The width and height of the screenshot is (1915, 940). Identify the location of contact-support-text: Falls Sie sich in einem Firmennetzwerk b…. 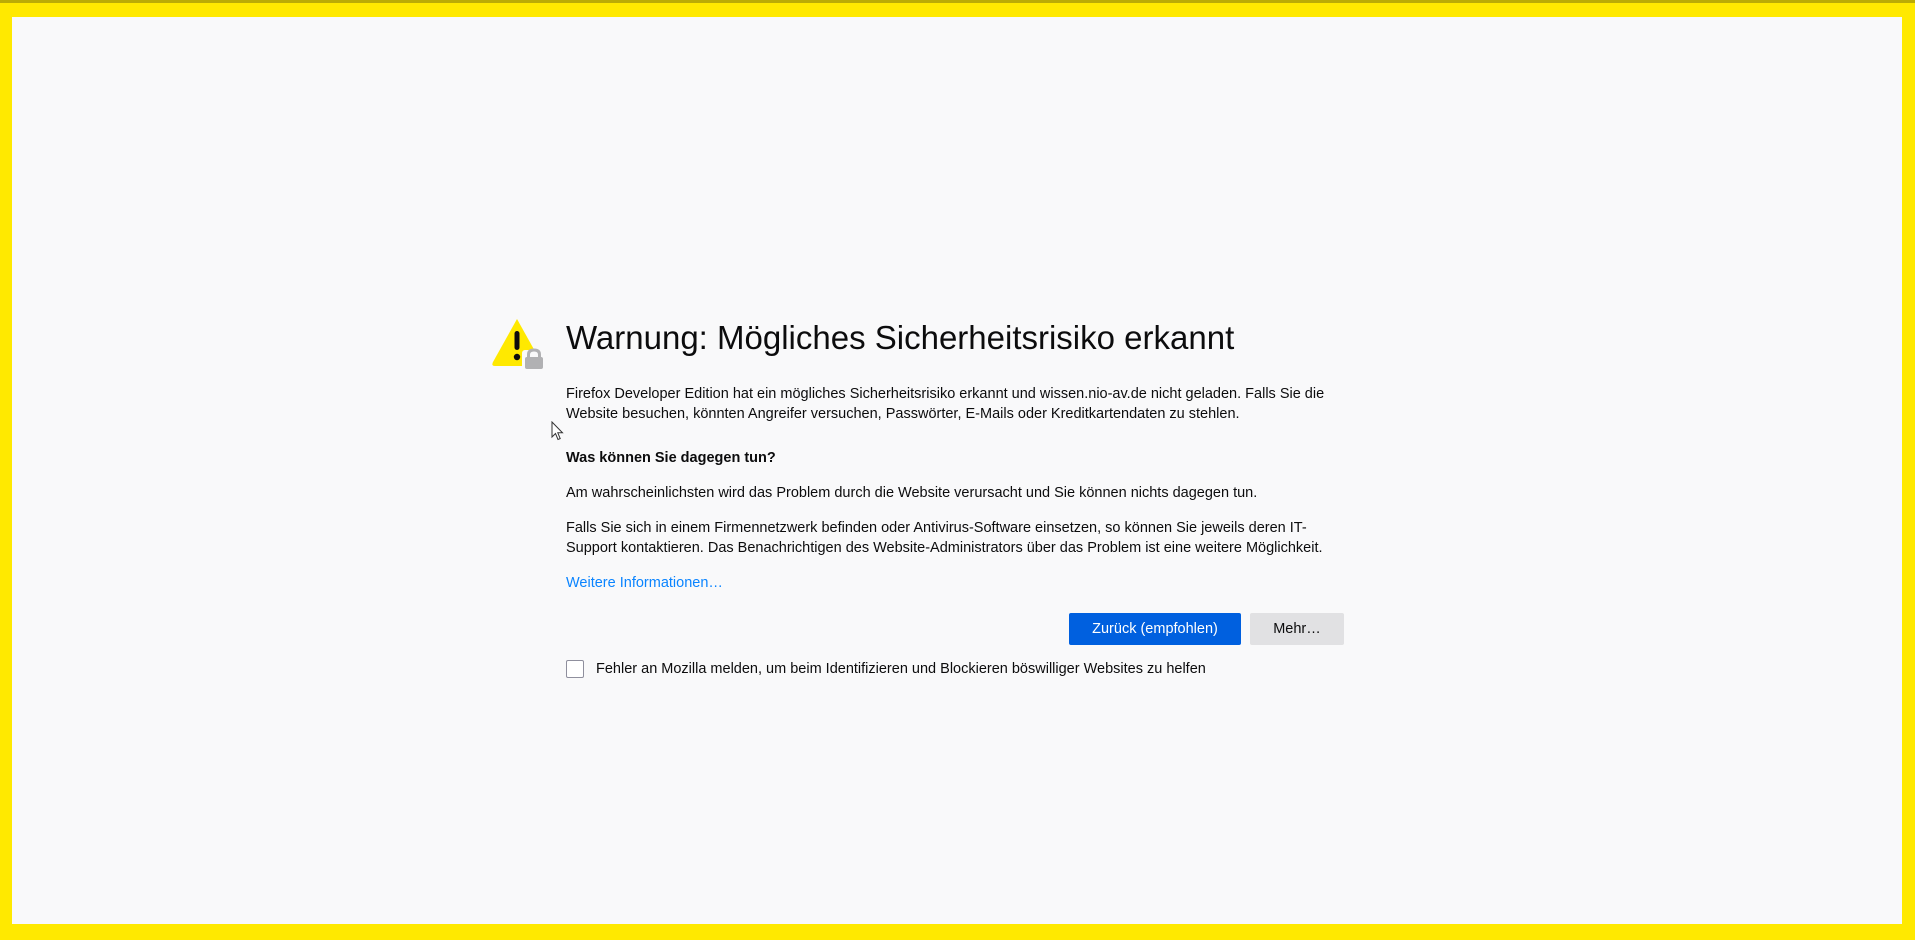
(944, 538).